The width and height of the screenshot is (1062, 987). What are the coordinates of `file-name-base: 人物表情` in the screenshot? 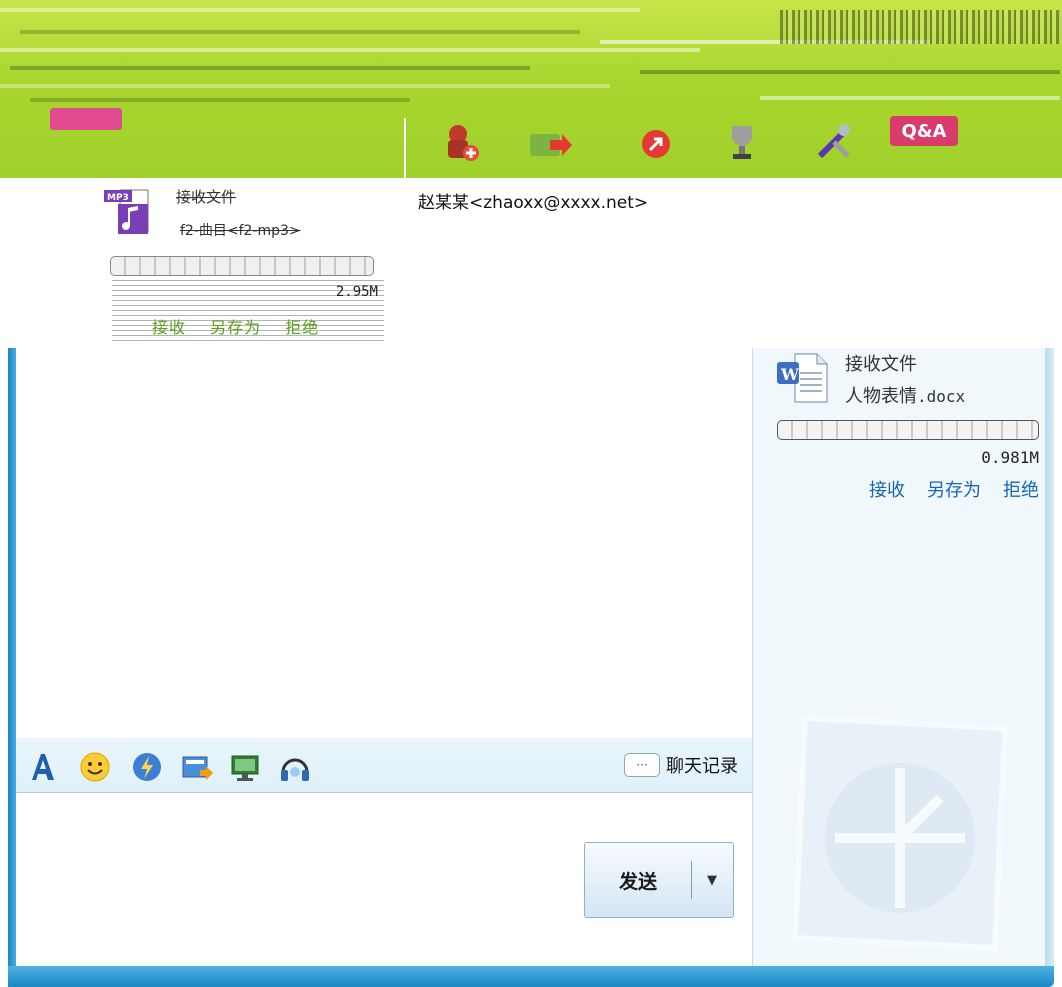 It's located at (881, 396).